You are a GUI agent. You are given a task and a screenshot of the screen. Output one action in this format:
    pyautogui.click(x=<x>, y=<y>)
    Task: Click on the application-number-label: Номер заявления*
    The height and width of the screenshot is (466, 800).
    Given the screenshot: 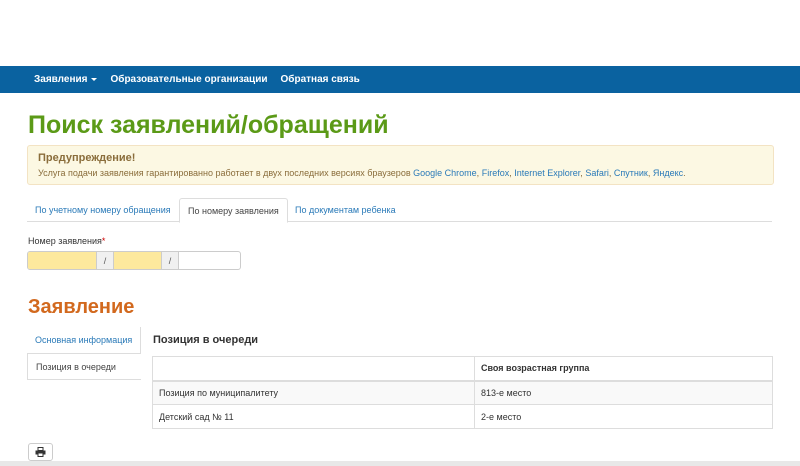 What is the action you would take?
    pyautogui.click(x=66, y=241)
    